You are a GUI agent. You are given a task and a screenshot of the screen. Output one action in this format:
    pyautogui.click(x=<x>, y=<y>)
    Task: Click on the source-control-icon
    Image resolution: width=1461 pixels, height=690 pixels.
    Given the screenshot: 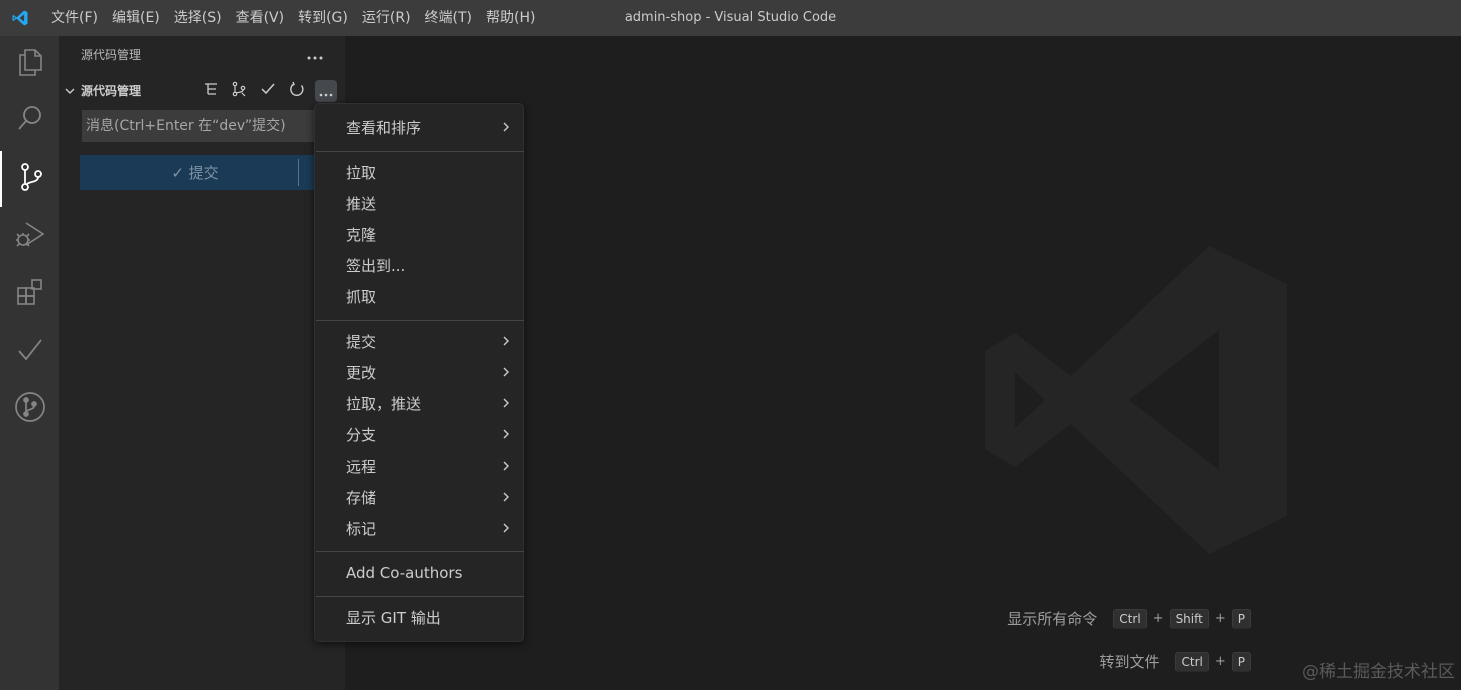 What is the action you would take?
    pyautogui.click(x=31, y=179)
    